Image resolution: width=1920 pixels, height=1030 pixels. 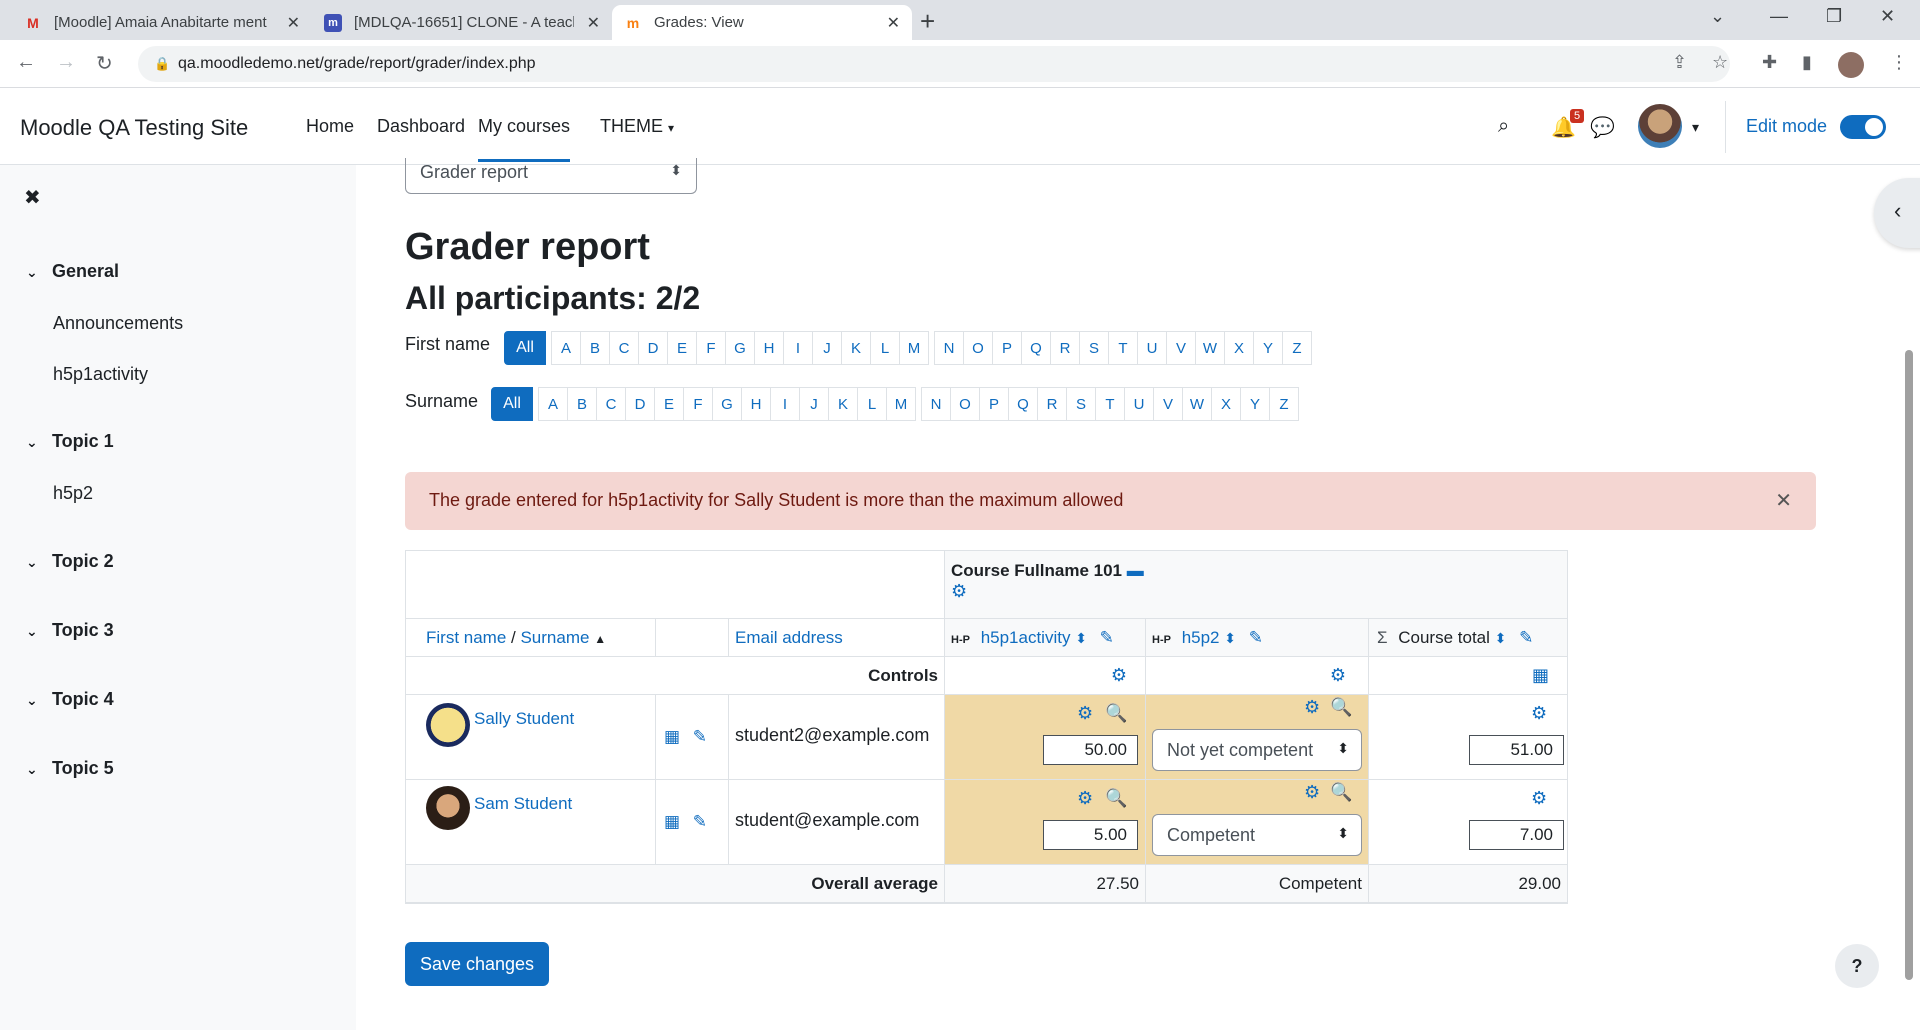 I want to click on firstname-initial-a: A, so click(x=566, y=348).